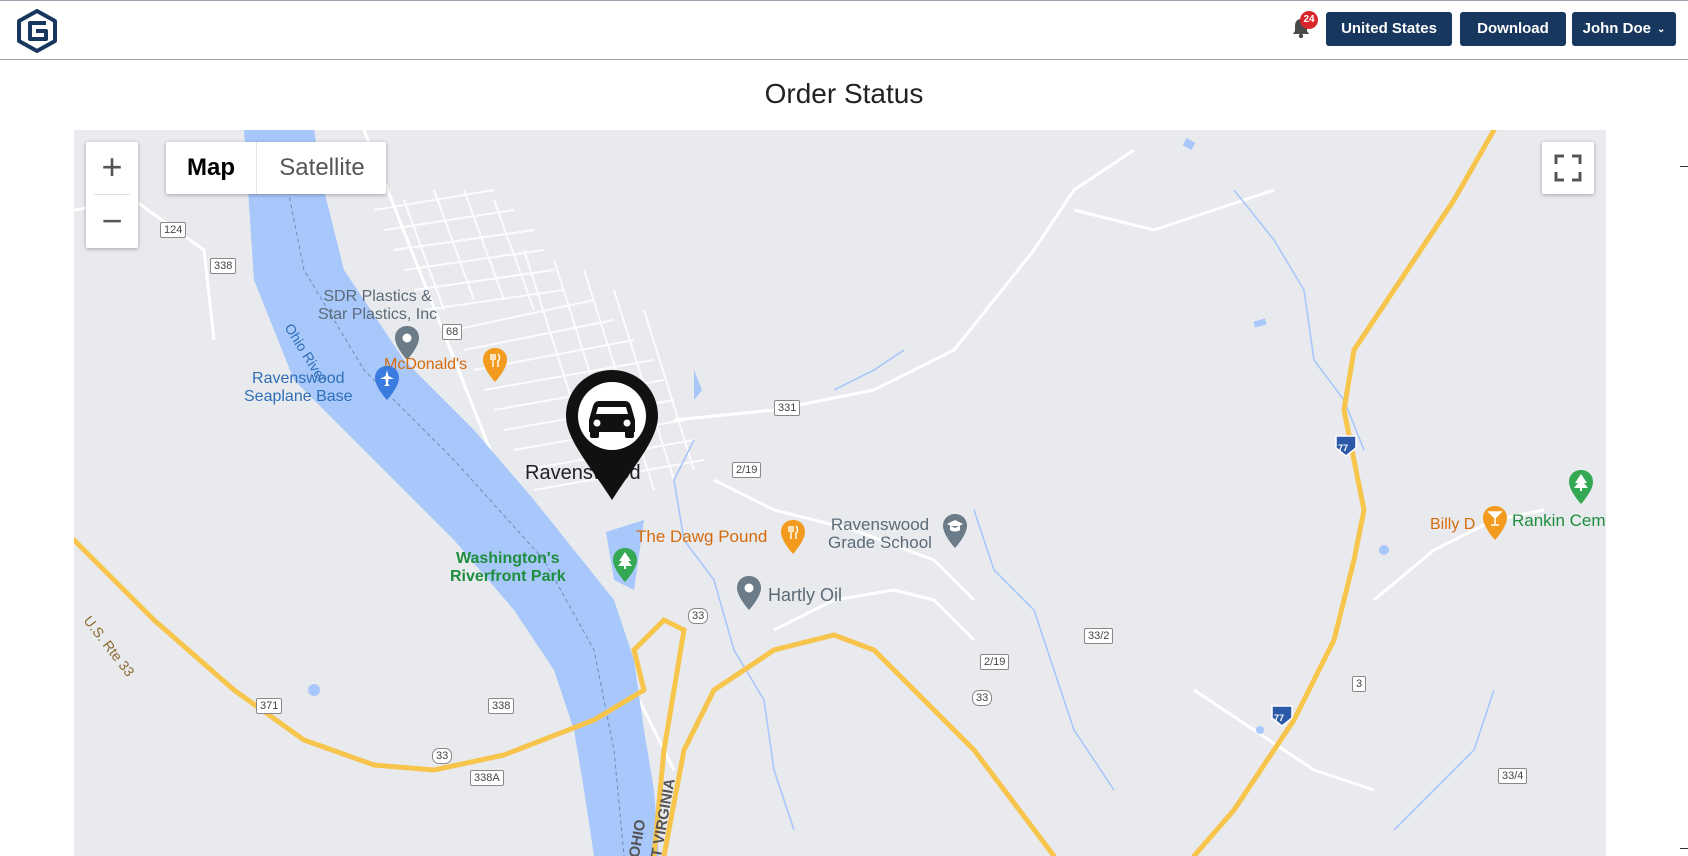 This screenshot has width=1688, height=856. What do you see at coordinates (211, 168) in the screenshot?
I see `map-type-map-tab: Map` at bounding box center [211, 168].